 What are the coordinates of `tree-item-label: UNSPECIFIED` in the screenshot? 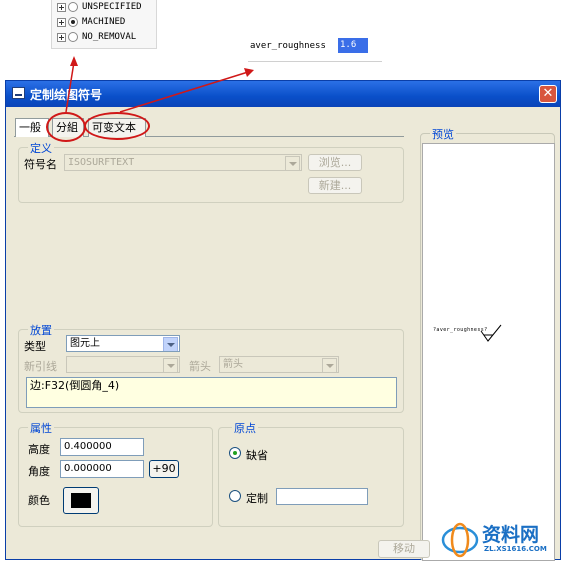 It's located at (112, 7).